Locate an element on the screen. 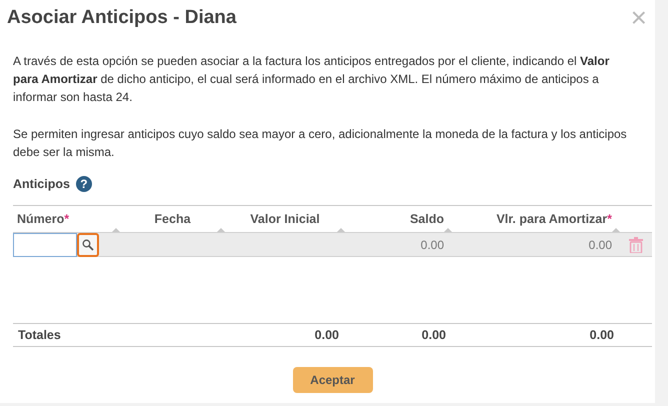  search-icon is located at coordinates (88, 244).